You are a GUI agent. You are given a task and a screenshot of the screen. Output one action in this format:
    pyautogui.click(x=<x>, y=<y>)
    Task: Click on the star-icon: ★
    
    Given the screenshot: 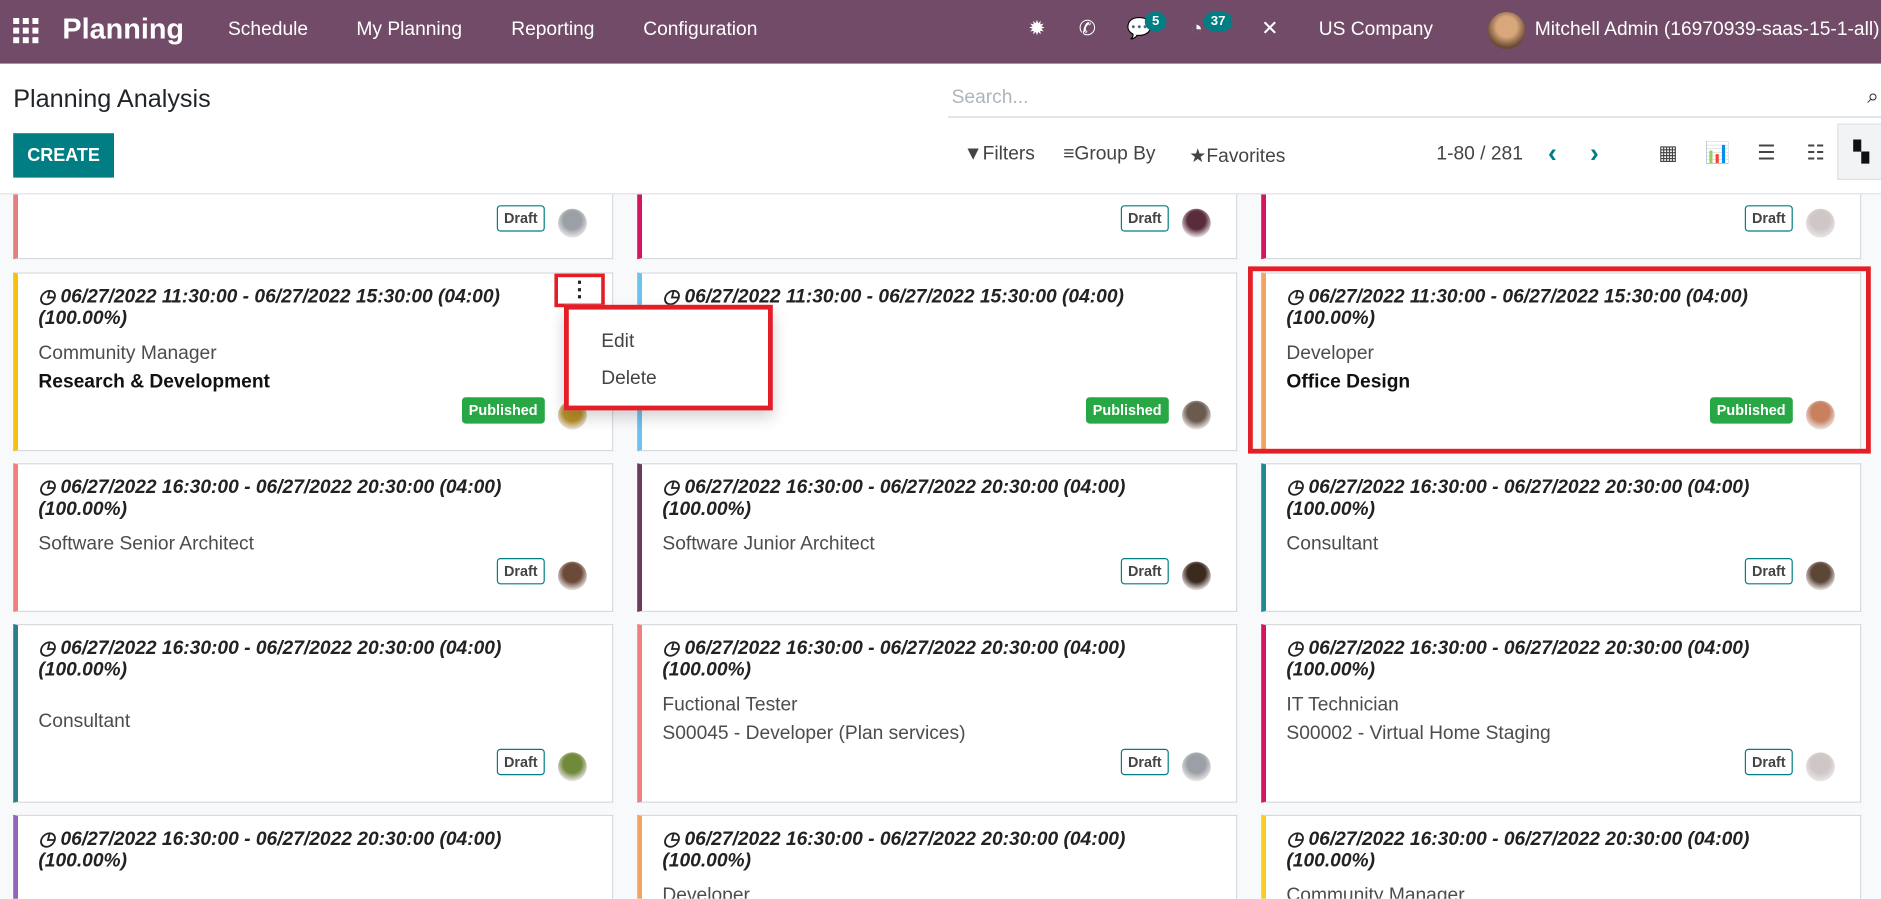 What is the action you would take?
    pyautogui.click(x=1198, y=156)
    